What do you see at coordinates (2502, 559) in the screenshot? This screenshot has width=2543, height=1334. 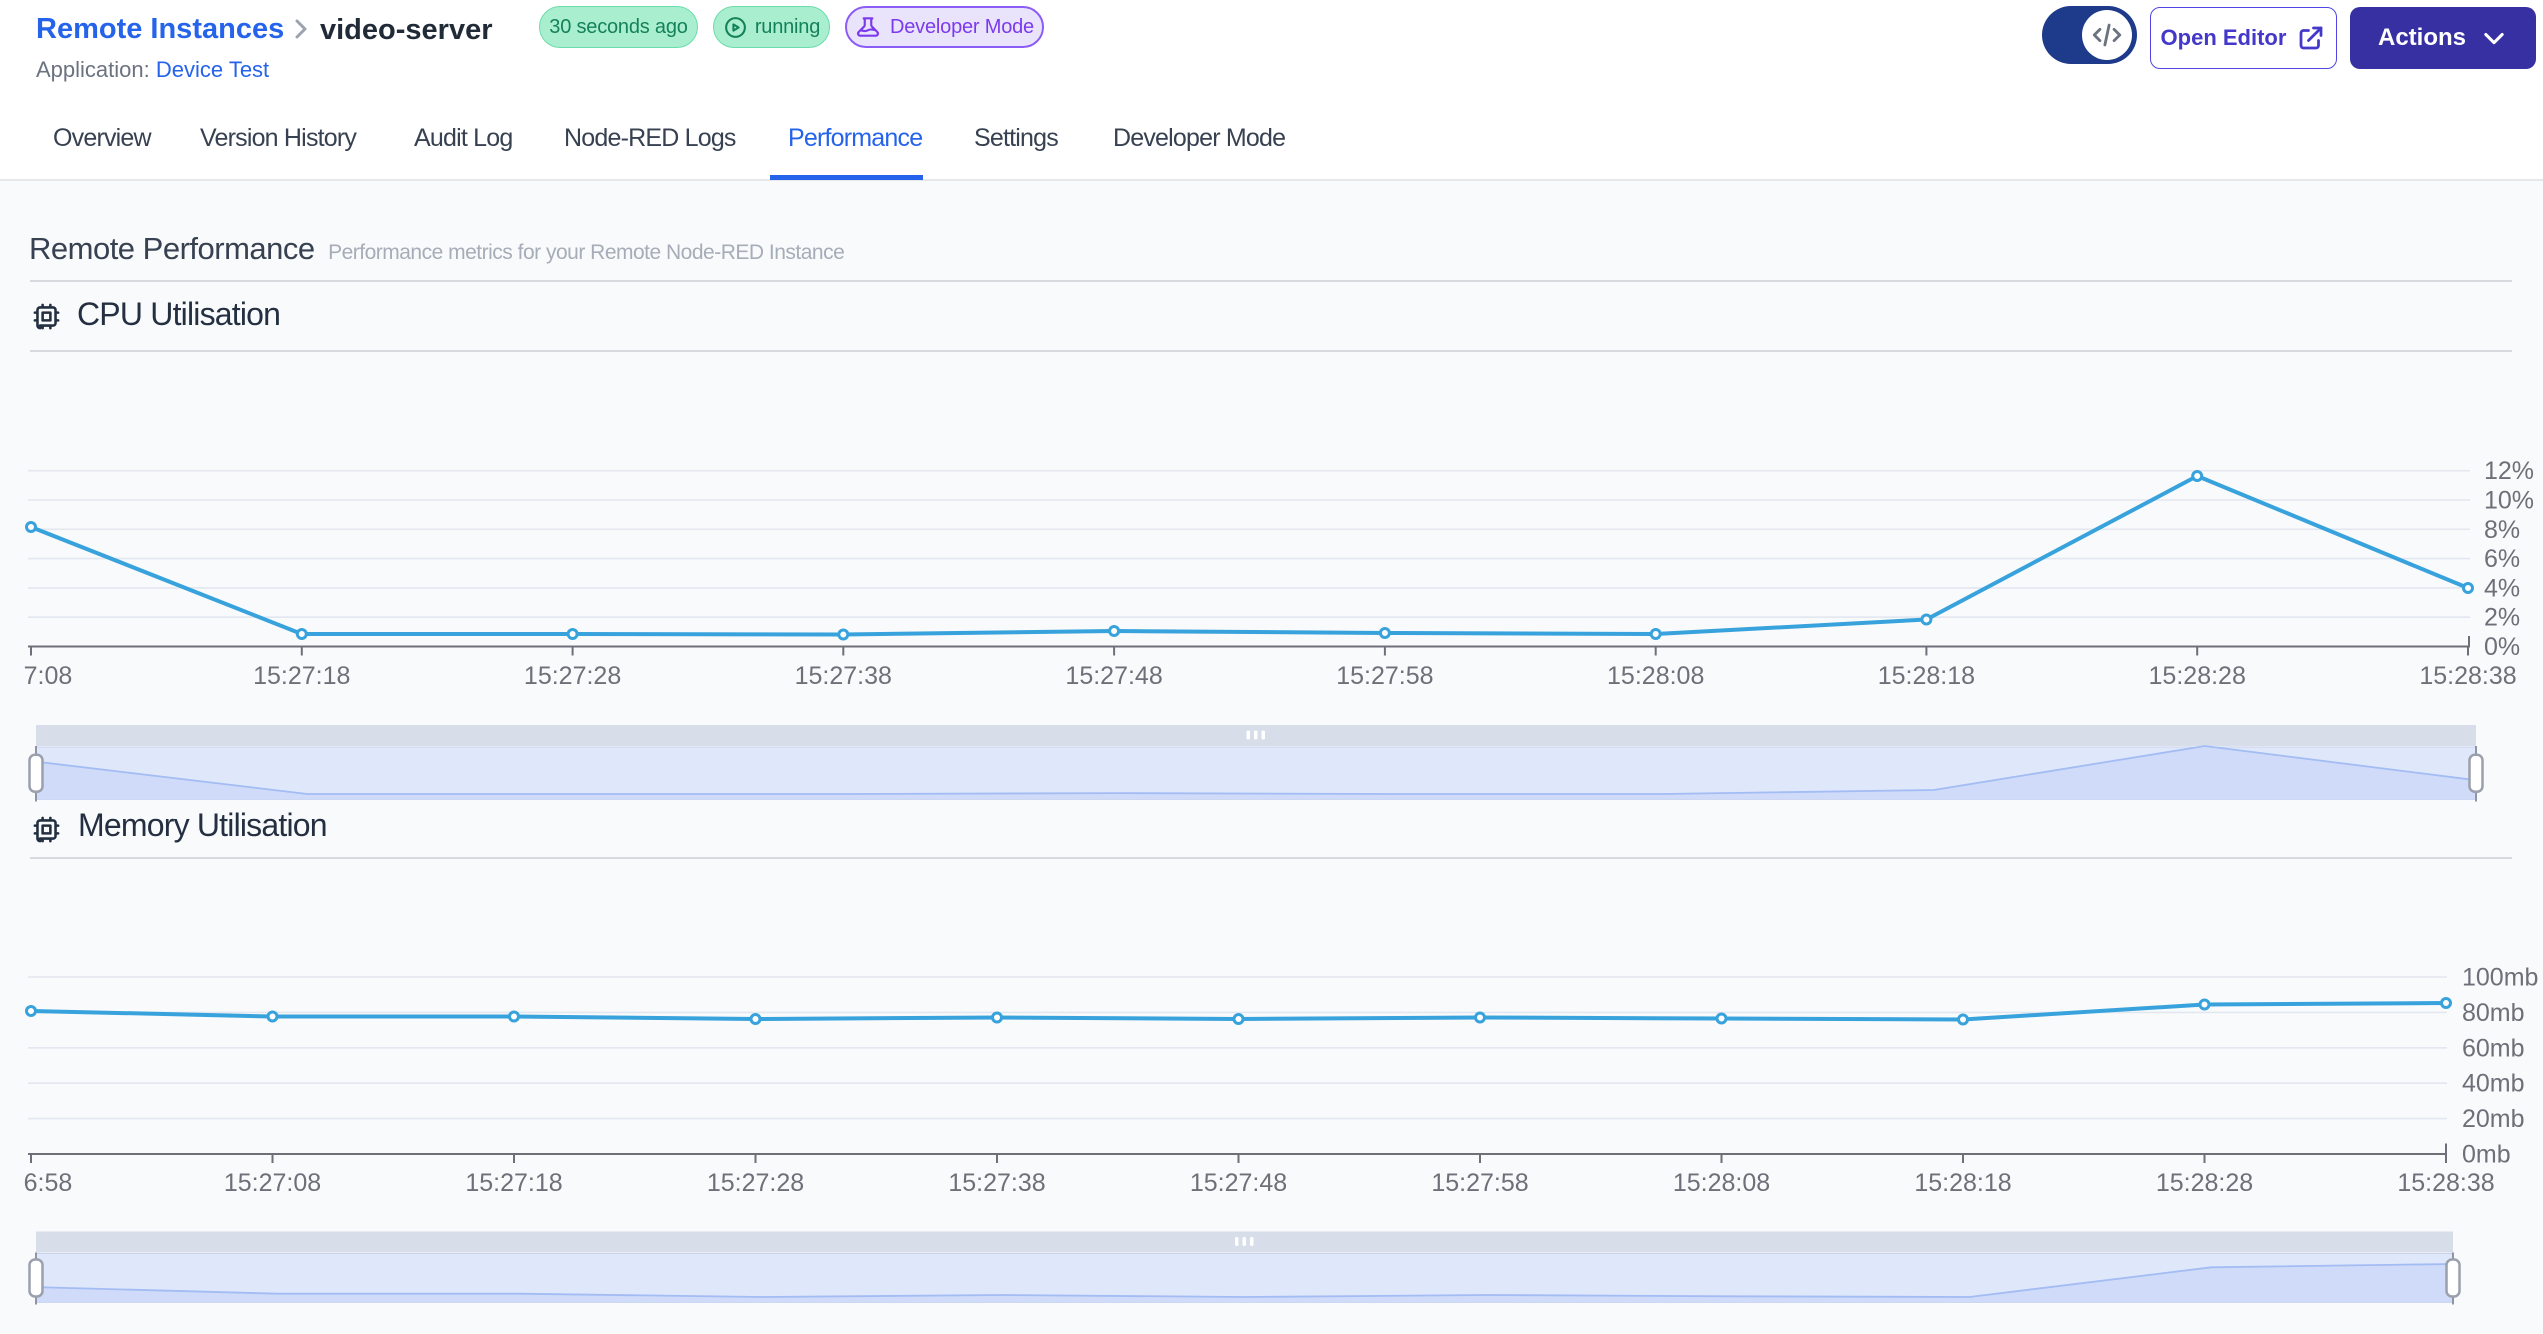 I see `svg-text: 6%` at bounding box center [2502, 559].